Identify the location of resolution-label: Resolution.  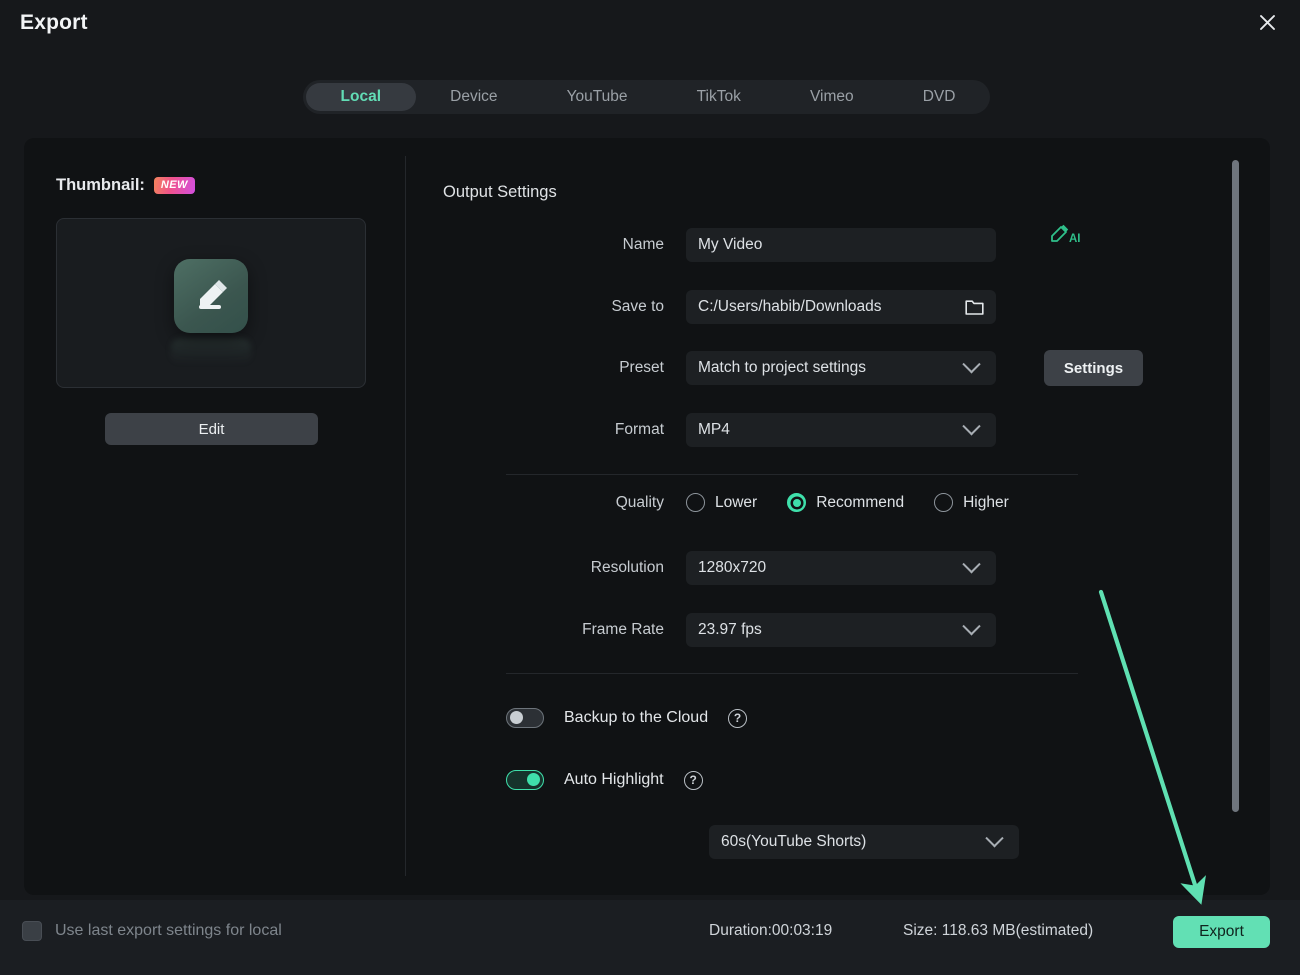
(627, 567).